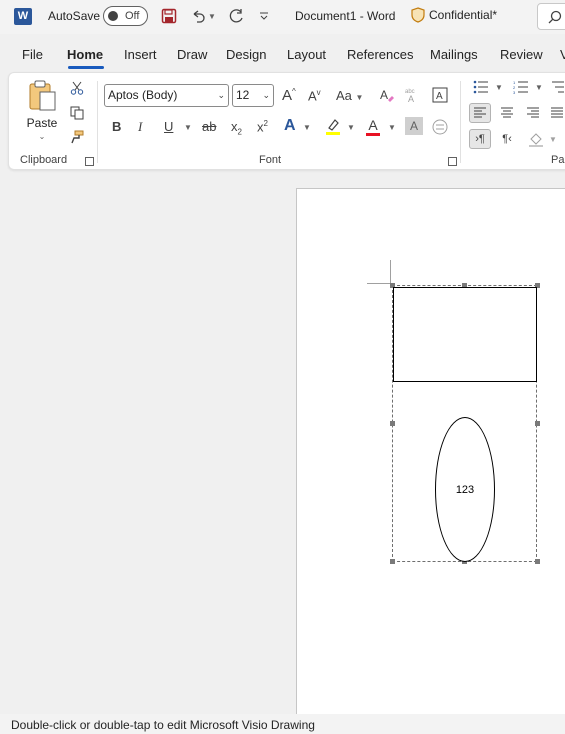  I want to click on tab-file: File, so click(32, 54).